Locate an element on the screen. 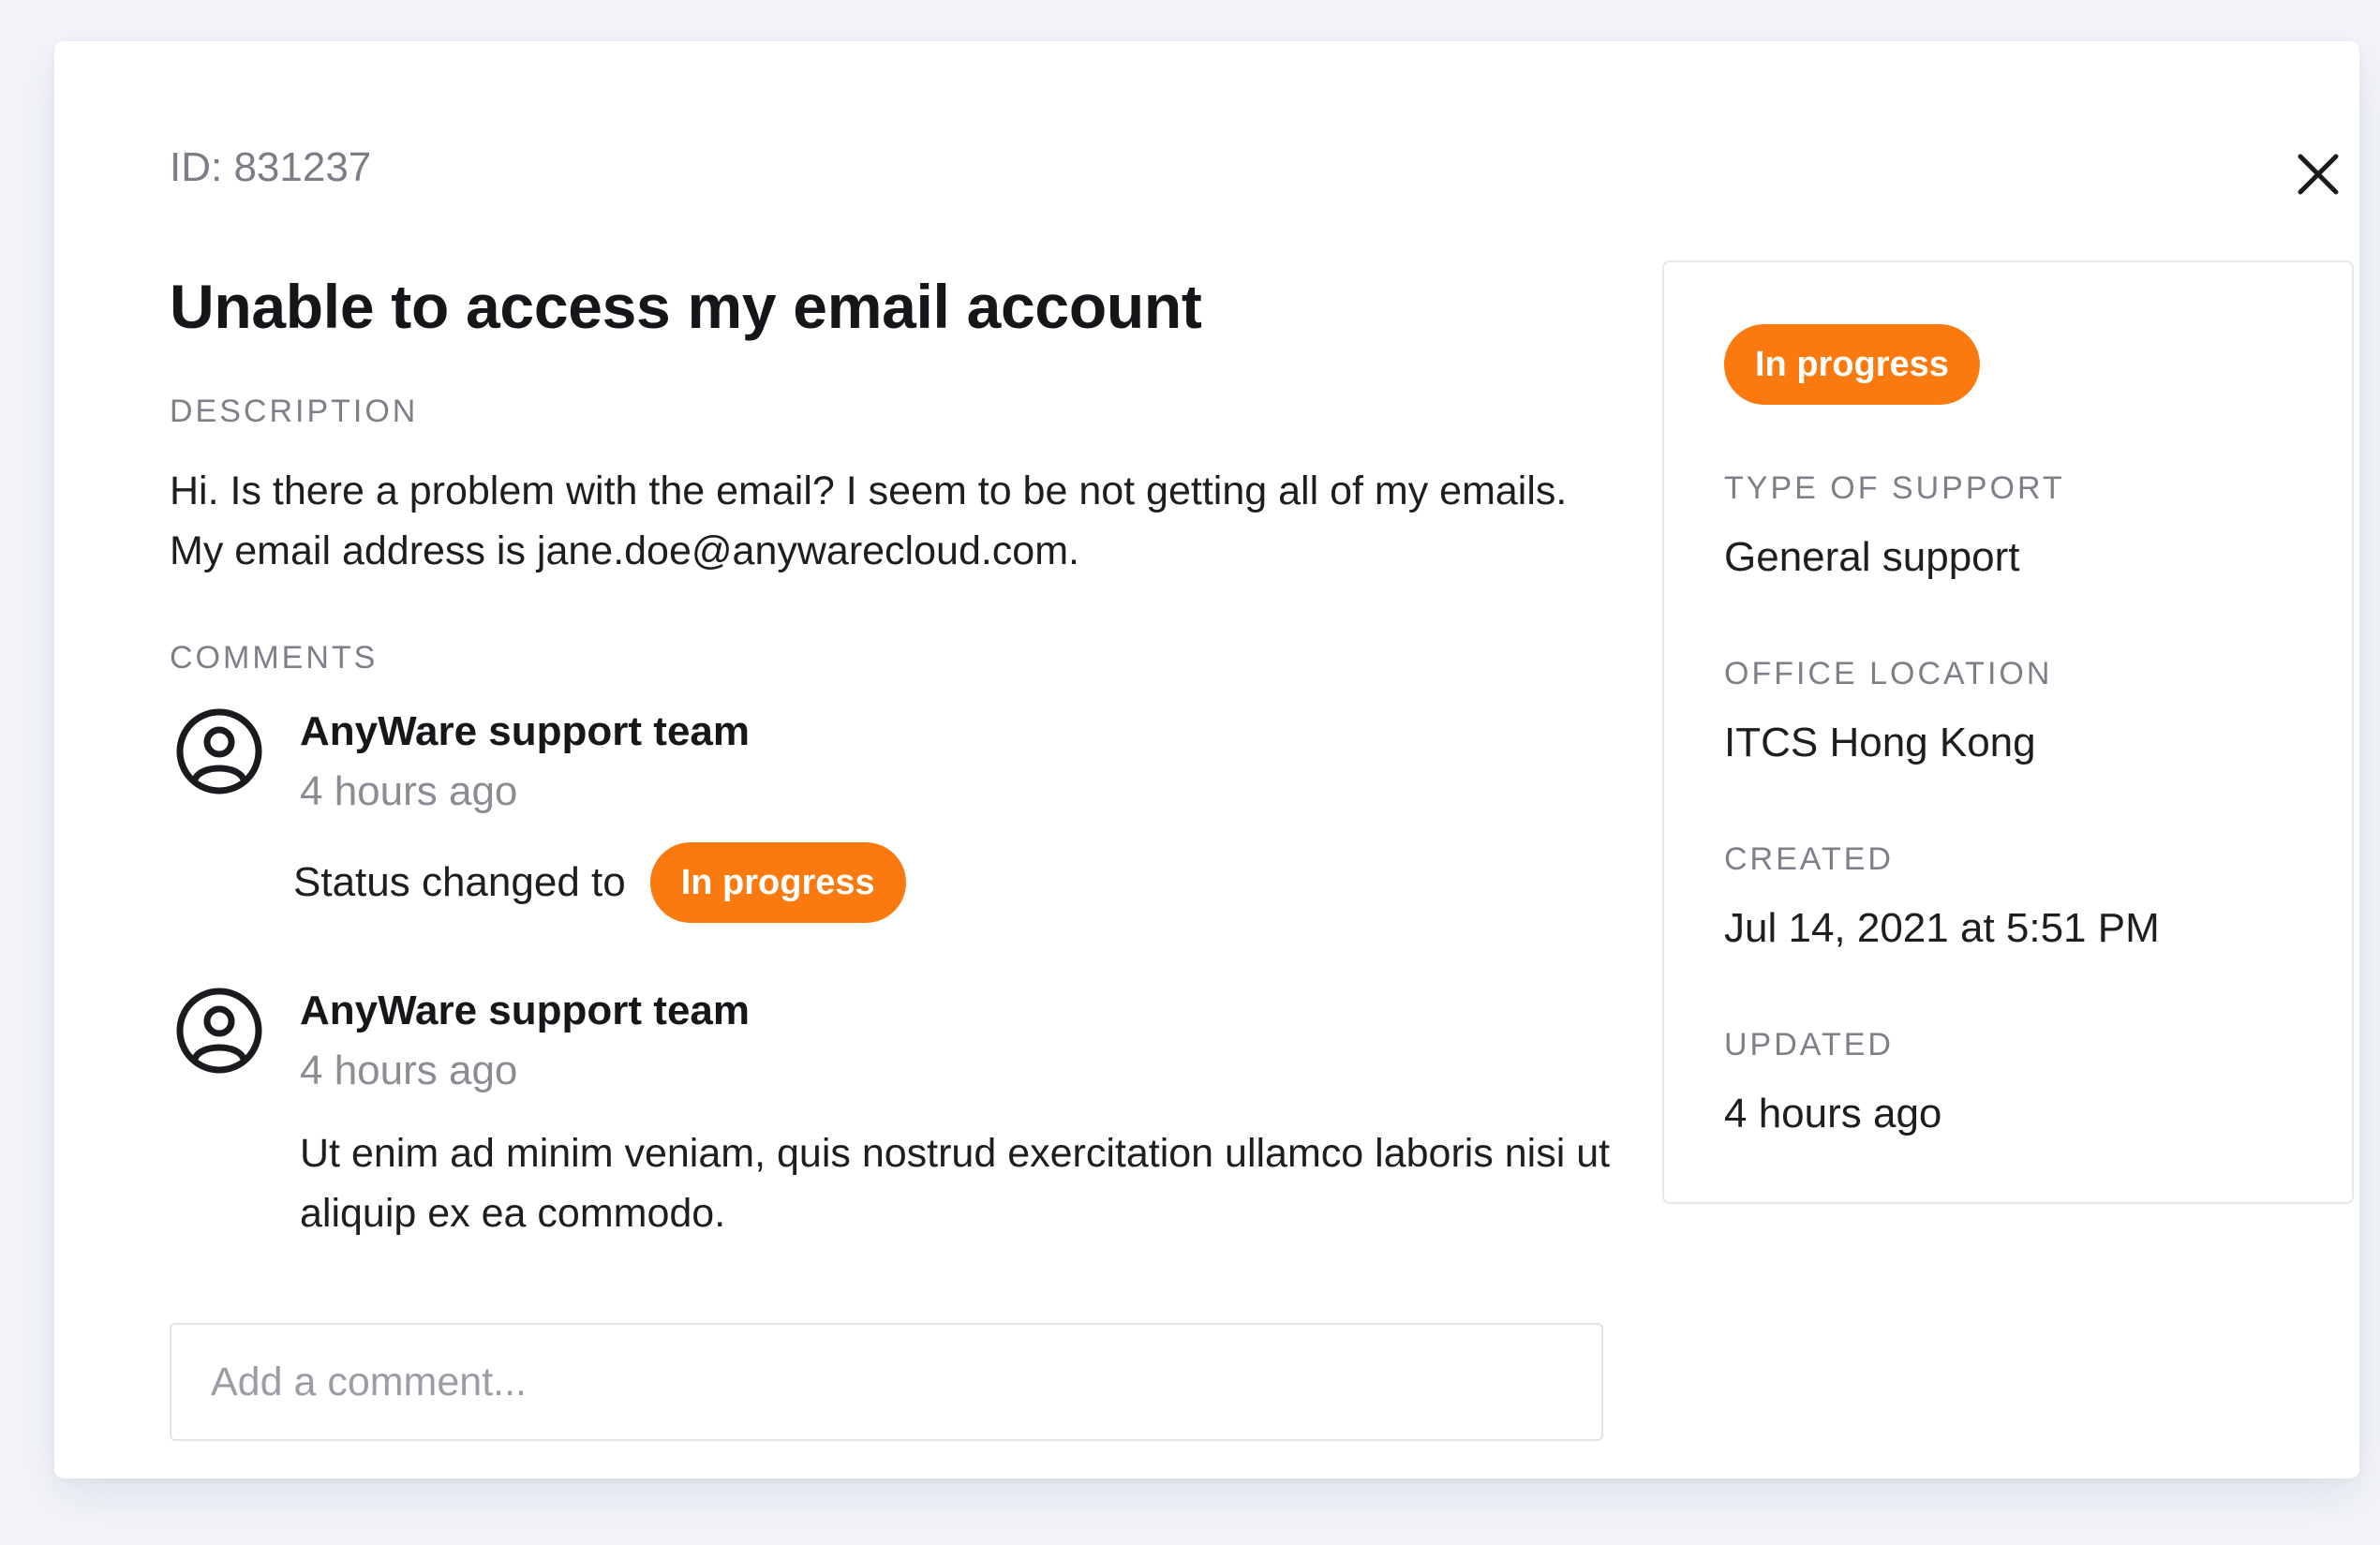 Image resolution: width=2380 pixels, height=1545 pixels. comment-input is located at coordinates (886, 1382).